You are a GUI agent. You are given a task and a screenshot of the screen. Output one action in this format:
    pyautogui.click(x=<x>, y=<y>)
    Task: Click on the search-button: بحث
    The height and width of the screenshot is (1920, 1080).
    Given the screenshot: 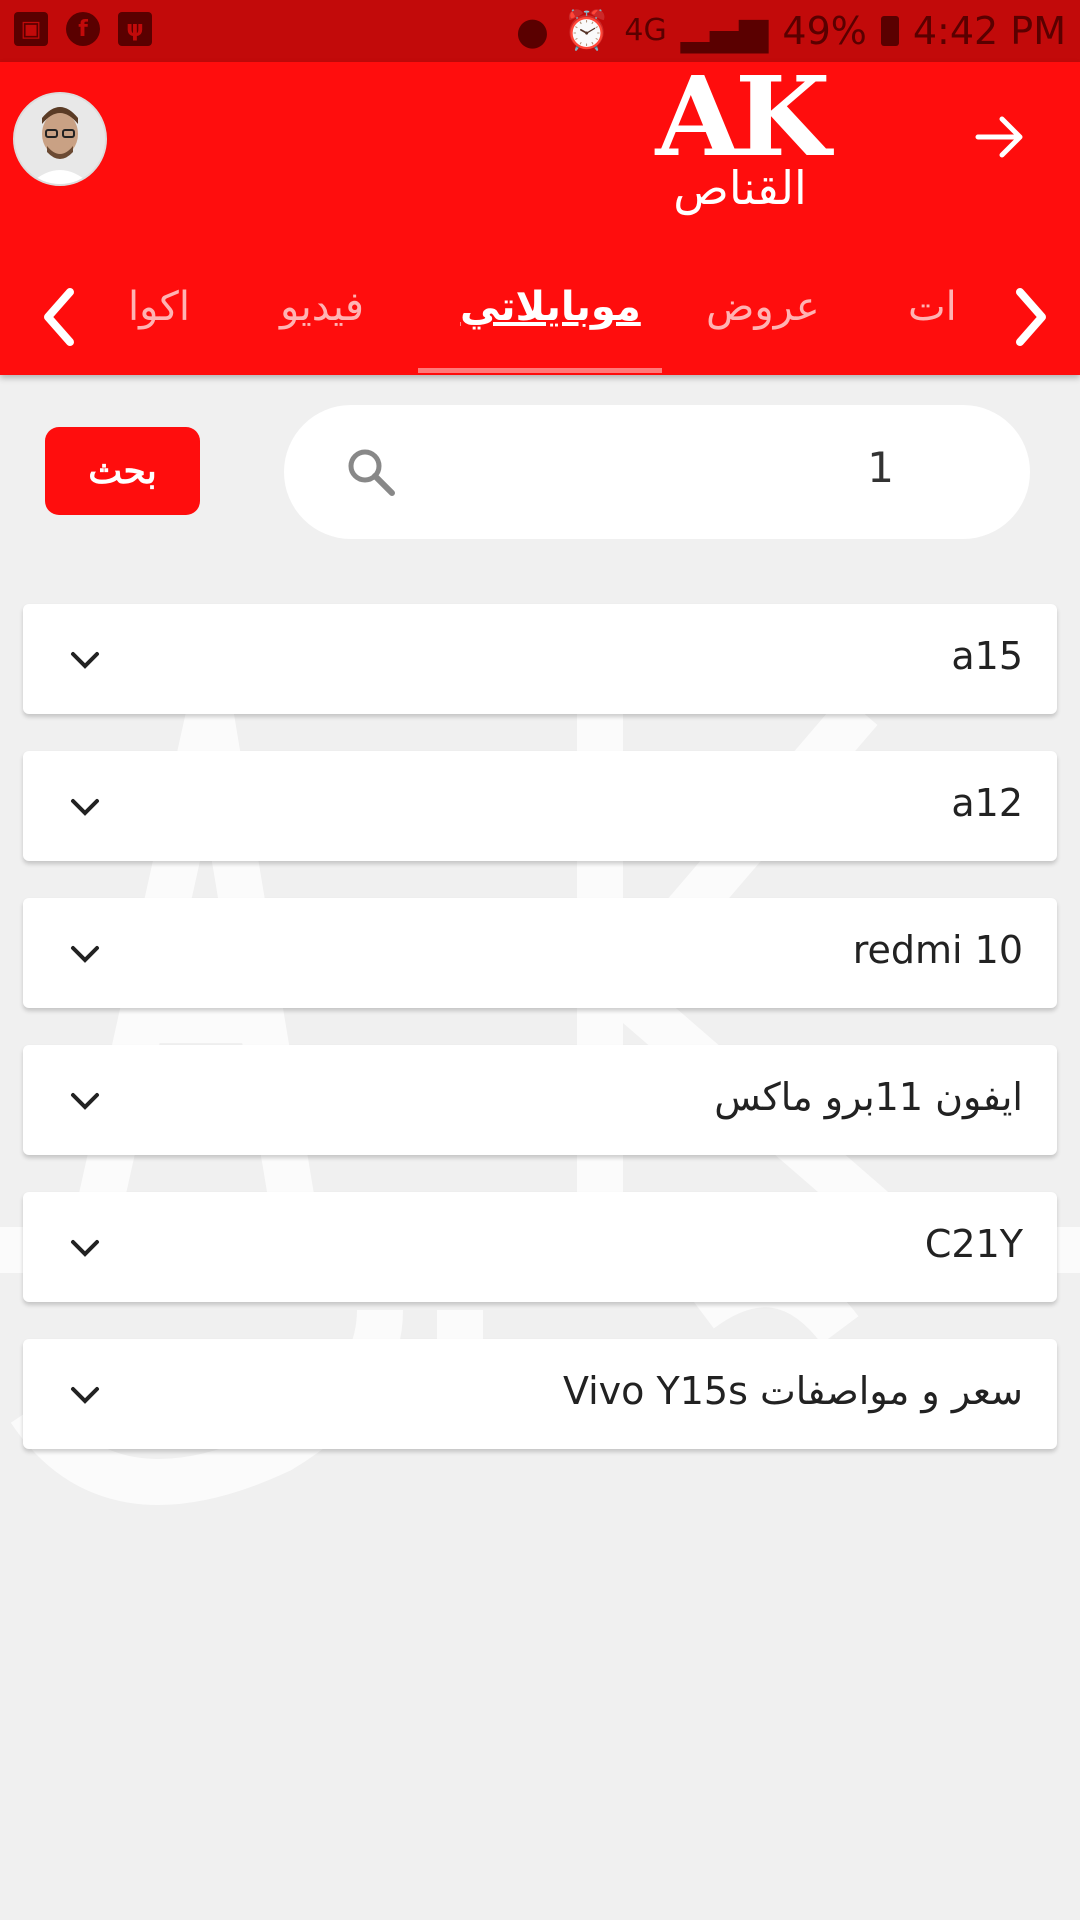 What is the action you would take?
    pyautogui.click(x=122, y=471)
    